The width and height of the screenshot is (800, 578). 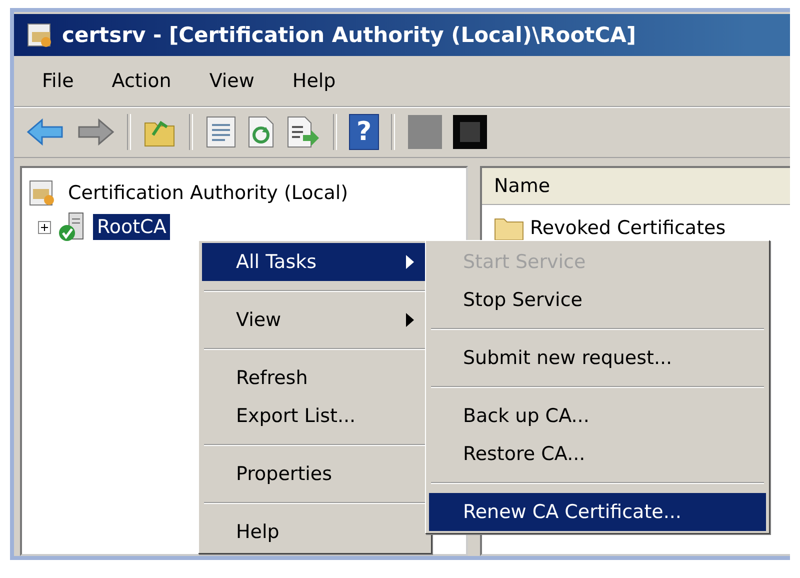 What do you see at coordinates (364, 132) in the screenshot?
I see `help-icon: ?` at bounding box center [364, 132].